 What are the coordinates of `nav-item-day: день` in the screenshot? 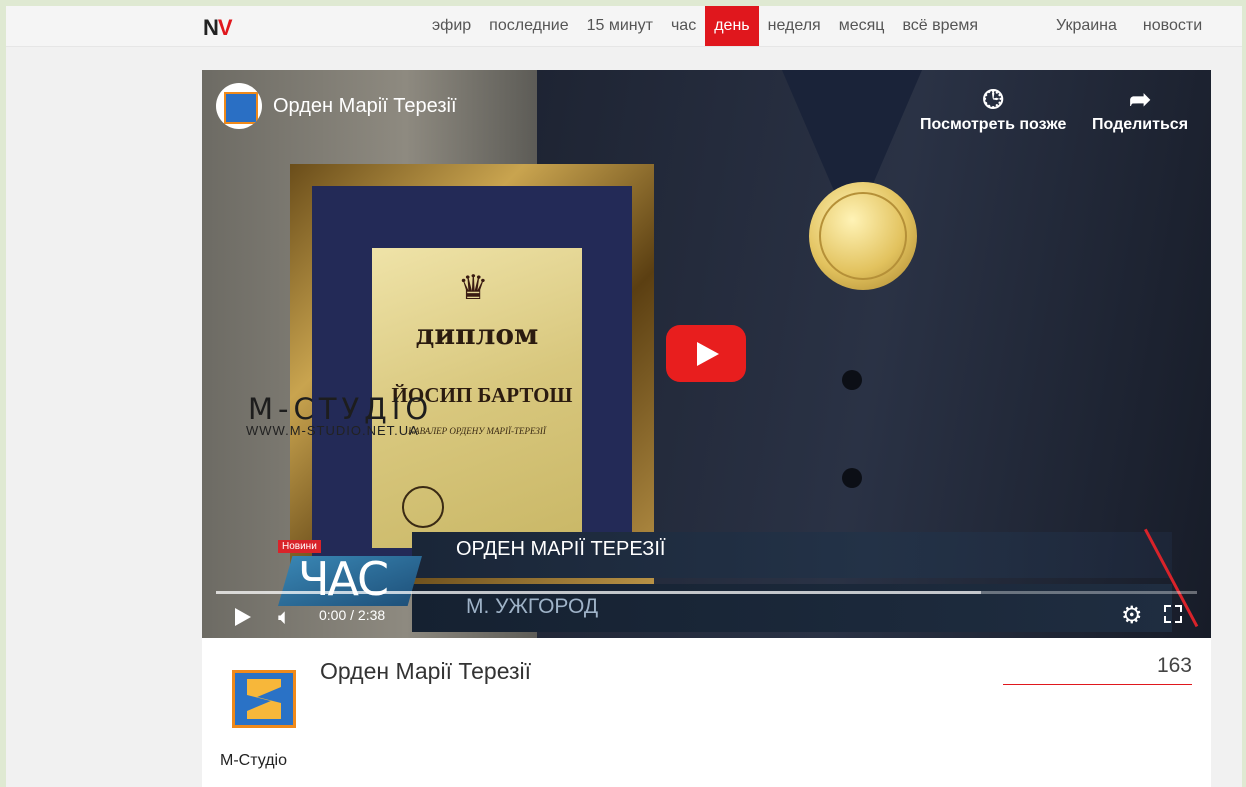 It's located at (732, 26).